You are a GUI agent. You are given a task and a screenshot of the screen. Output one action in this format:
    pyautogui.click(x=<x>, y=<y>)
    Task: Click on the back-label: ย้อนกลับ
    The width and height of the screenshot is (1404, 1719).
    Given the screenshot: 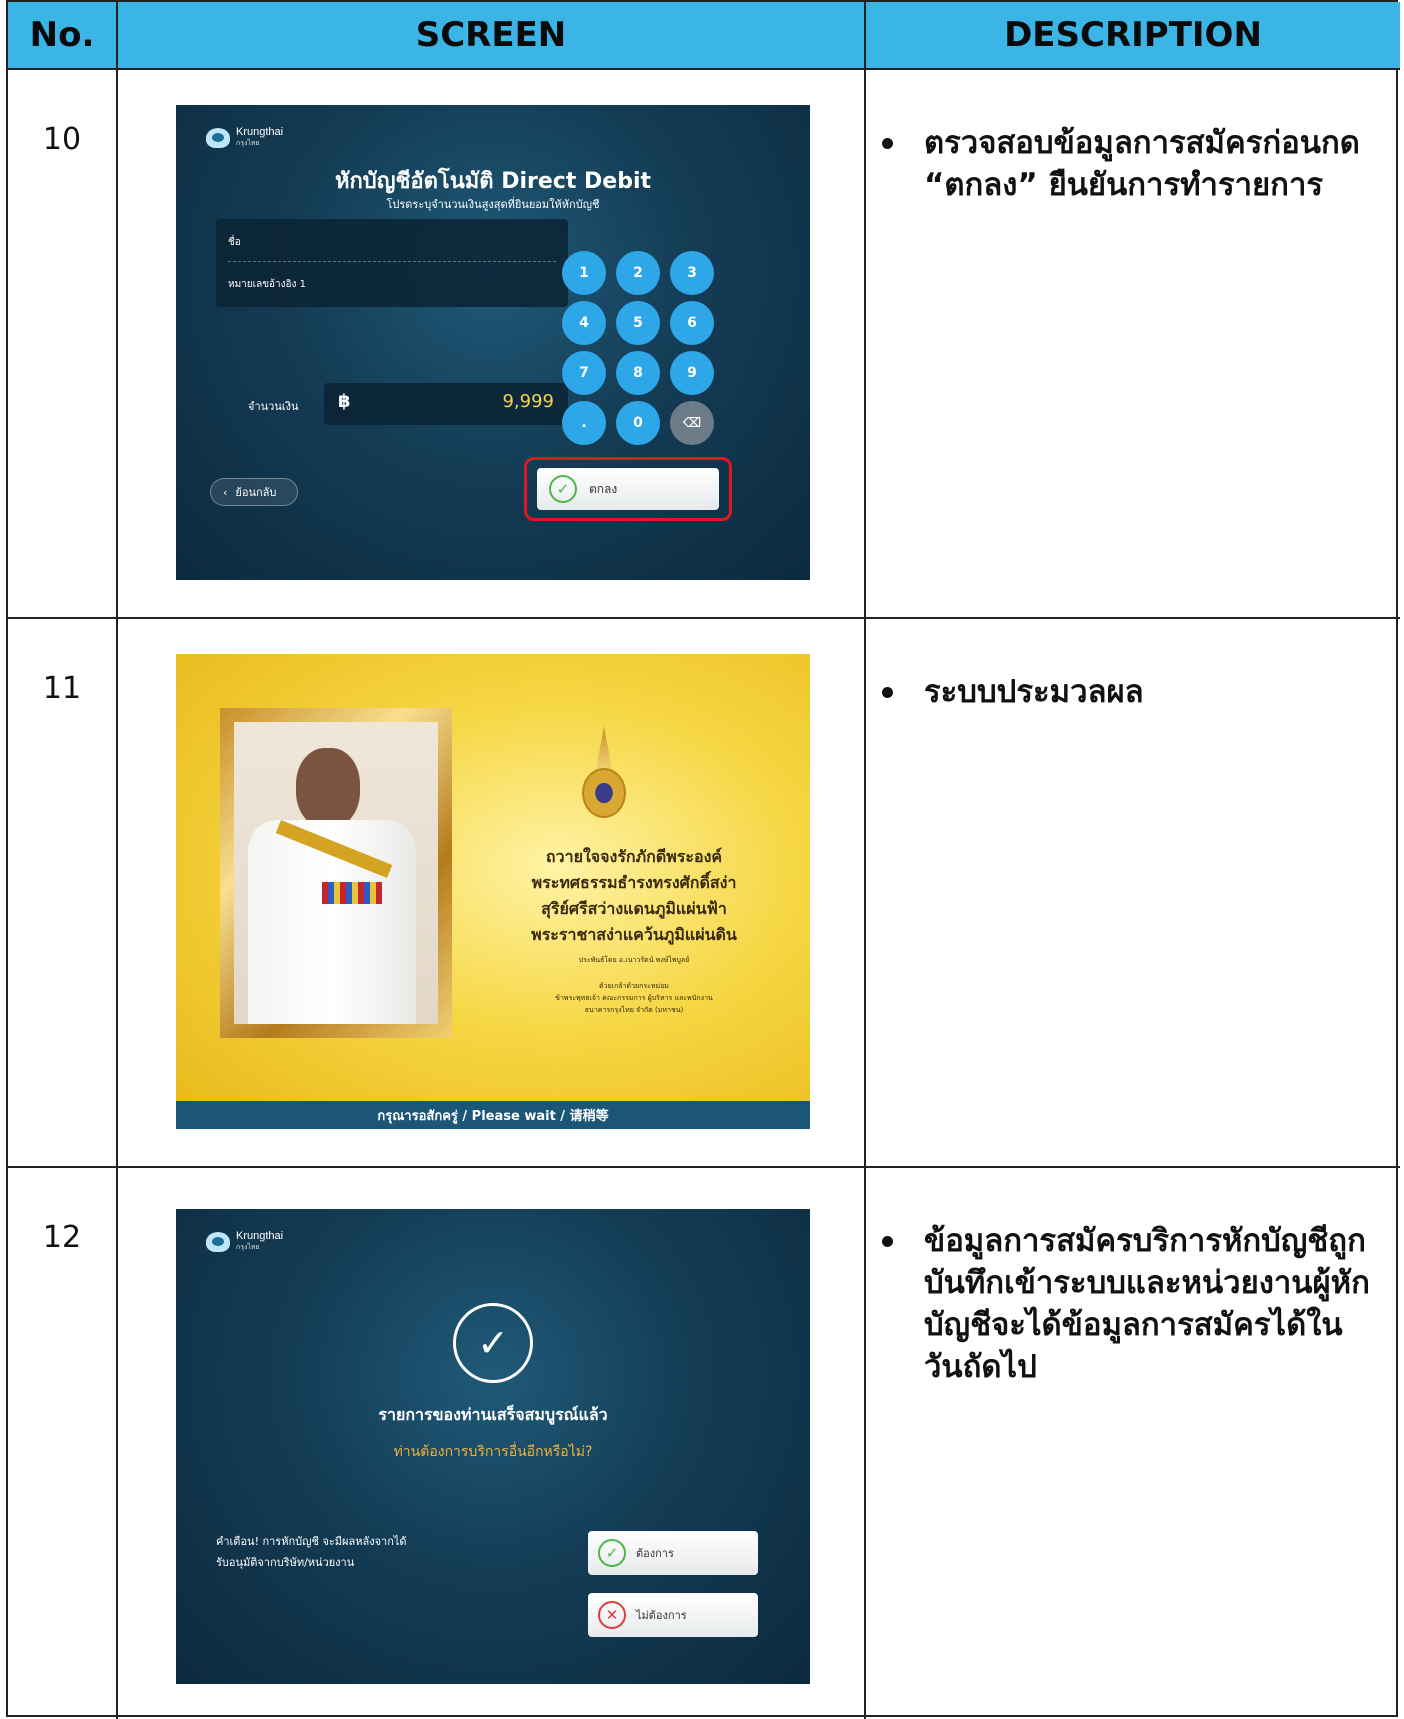 What is the action you would take?
    pyautogui.click(x=256, y=492)
    